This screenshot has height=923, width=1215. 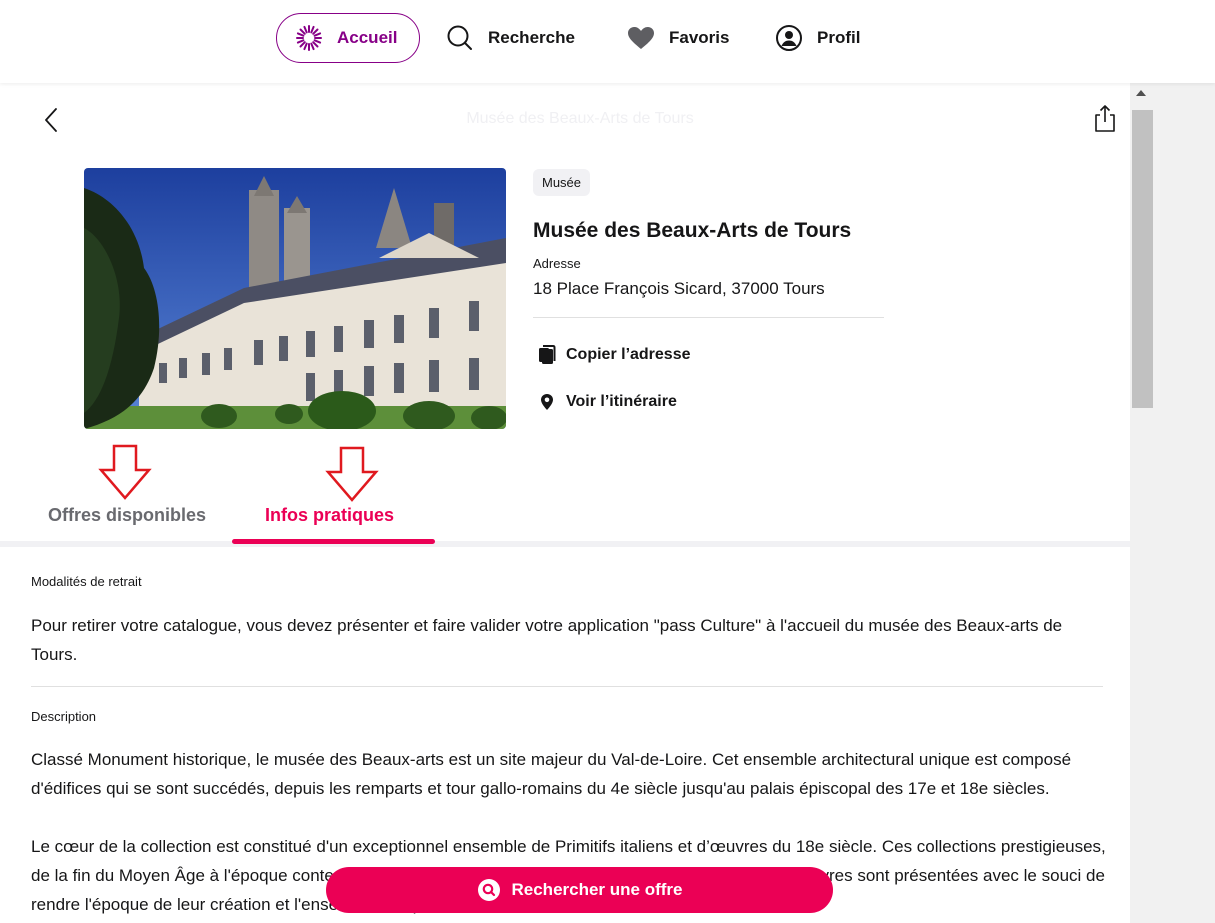 I want to click on nav-profil: Profil, so click(x=817, y=38).